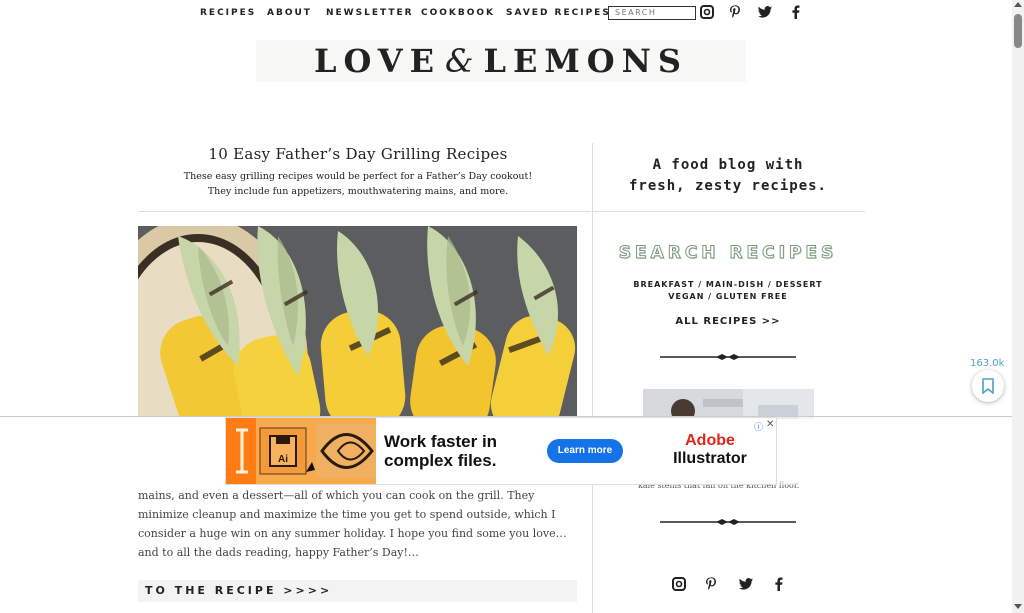 Image resolution: width=1024 pixels, height=613 pixels. Describe the element at coordinates (585, 451) in the screenshot. I see `learn-more-button: Learn more` at that location.